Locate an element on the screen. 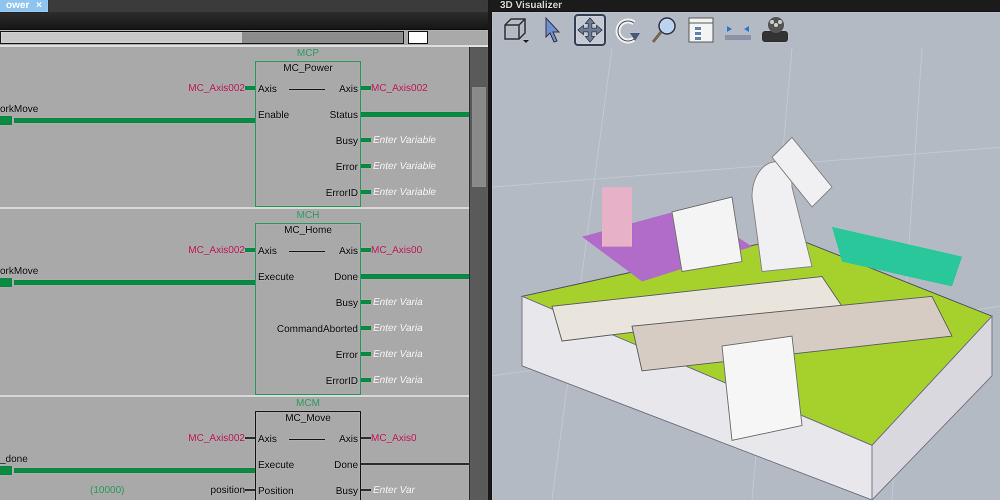 This screenshot has height=500, width=1000. function-block-name: MC_Home is located at coordinates (308, 231).